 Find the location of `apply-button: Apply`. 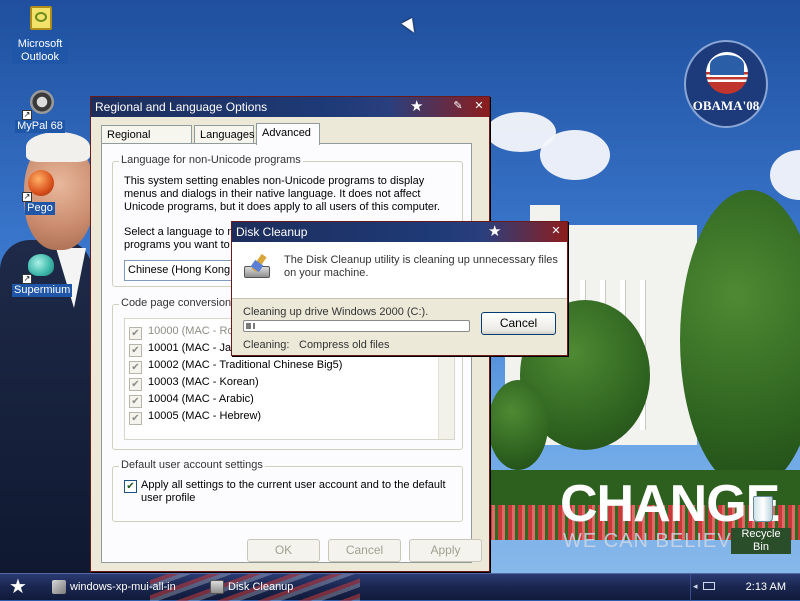

apply-button: Apply is located at coordinates (445, 550).